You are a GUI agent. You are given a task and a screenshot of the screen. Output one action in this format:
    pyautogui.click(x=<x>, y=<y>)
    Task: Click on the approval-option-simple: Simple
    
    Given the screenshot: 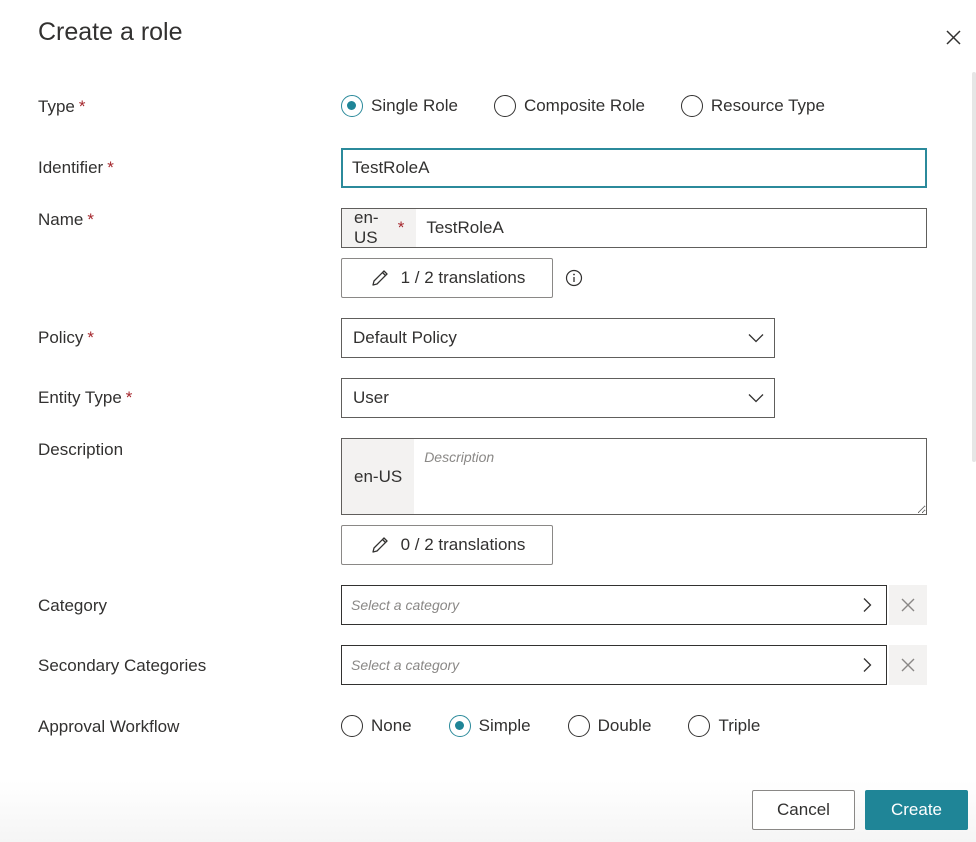 What is the action you would take?
    pyautogui.click(x=489, y=726)
    